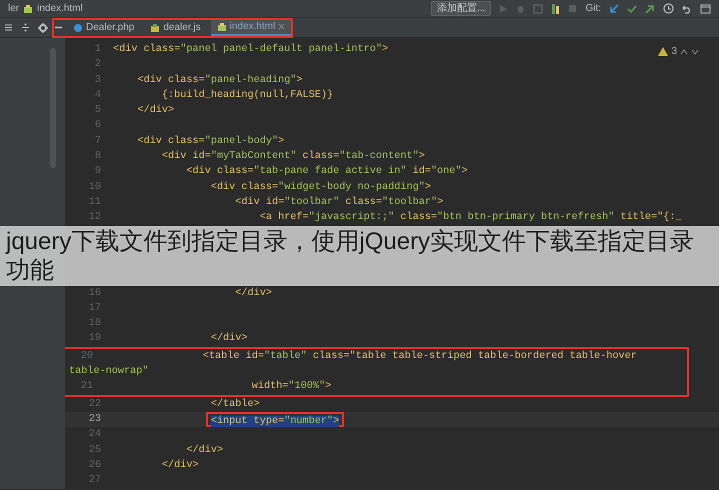  What do you see at coordinates (98, 81) in the screenshot?
I see `line-number: 3` at bounding box center [98, 81].